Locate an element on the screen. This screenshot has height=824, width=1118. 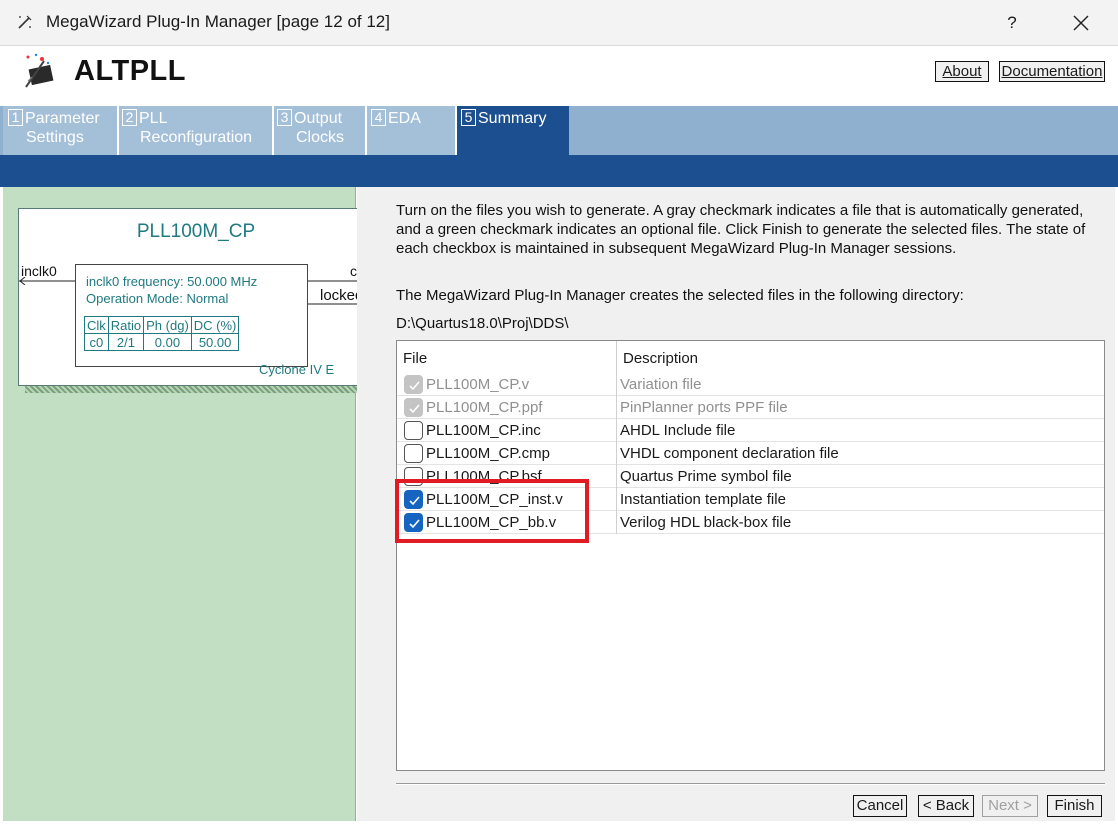
inclk-frequency: inclk0 frequency: 50.000 MHz is located at coordinates (172, 281).